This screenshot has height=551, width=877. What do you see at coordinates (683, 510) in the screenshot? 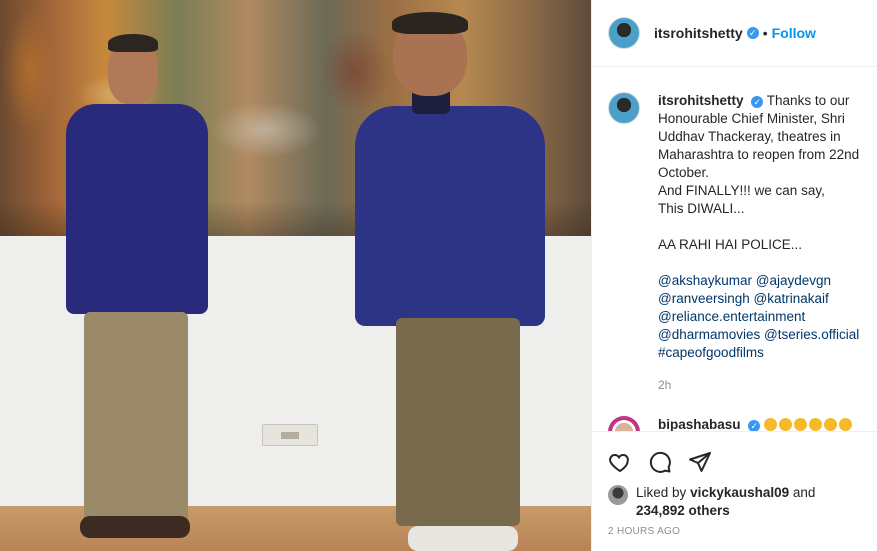
I see `likes-count: 234,892 others` at bounding box center [683, 510].